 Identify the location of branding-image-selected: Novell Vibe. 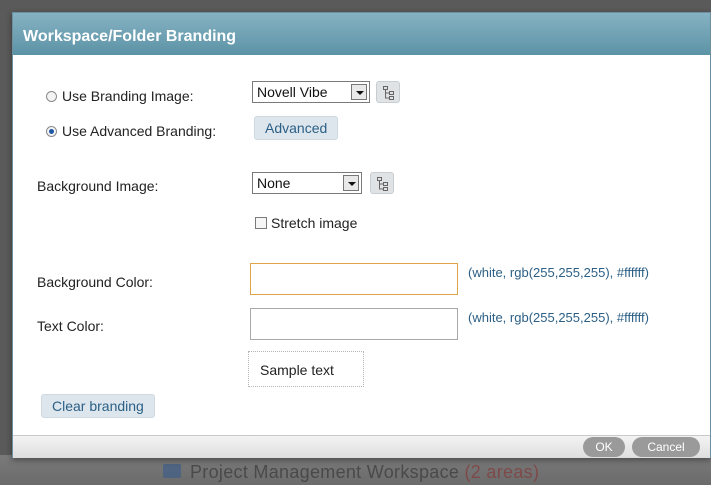
(292, 92).